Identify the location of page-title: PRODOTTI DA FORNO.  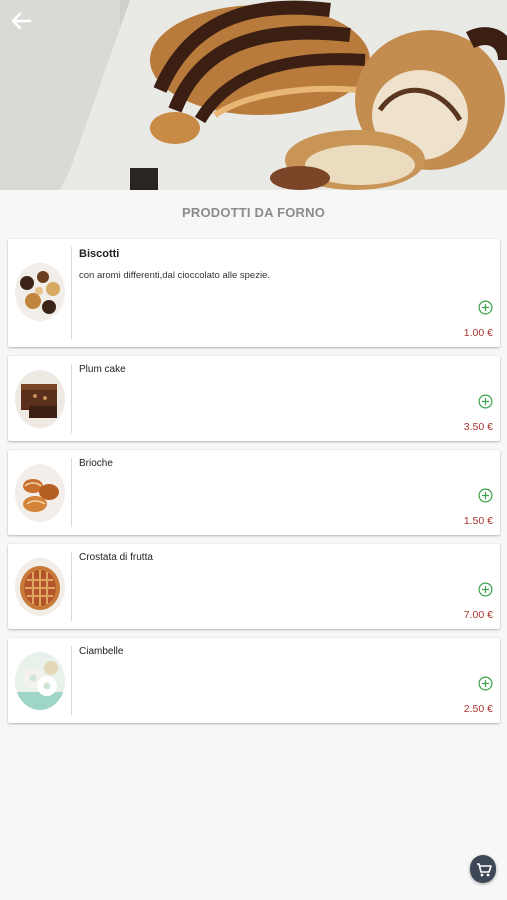
(253, 212).